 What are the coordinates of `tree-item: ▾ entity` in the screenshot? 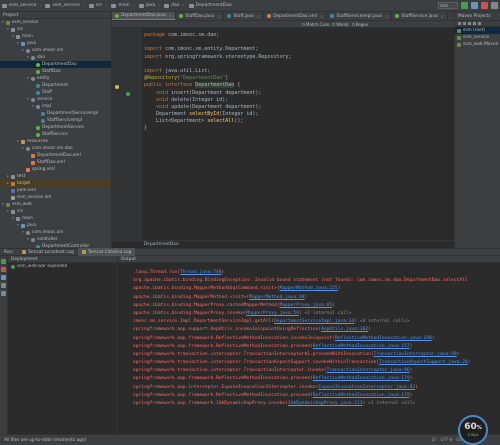 It's located at (55, 78).